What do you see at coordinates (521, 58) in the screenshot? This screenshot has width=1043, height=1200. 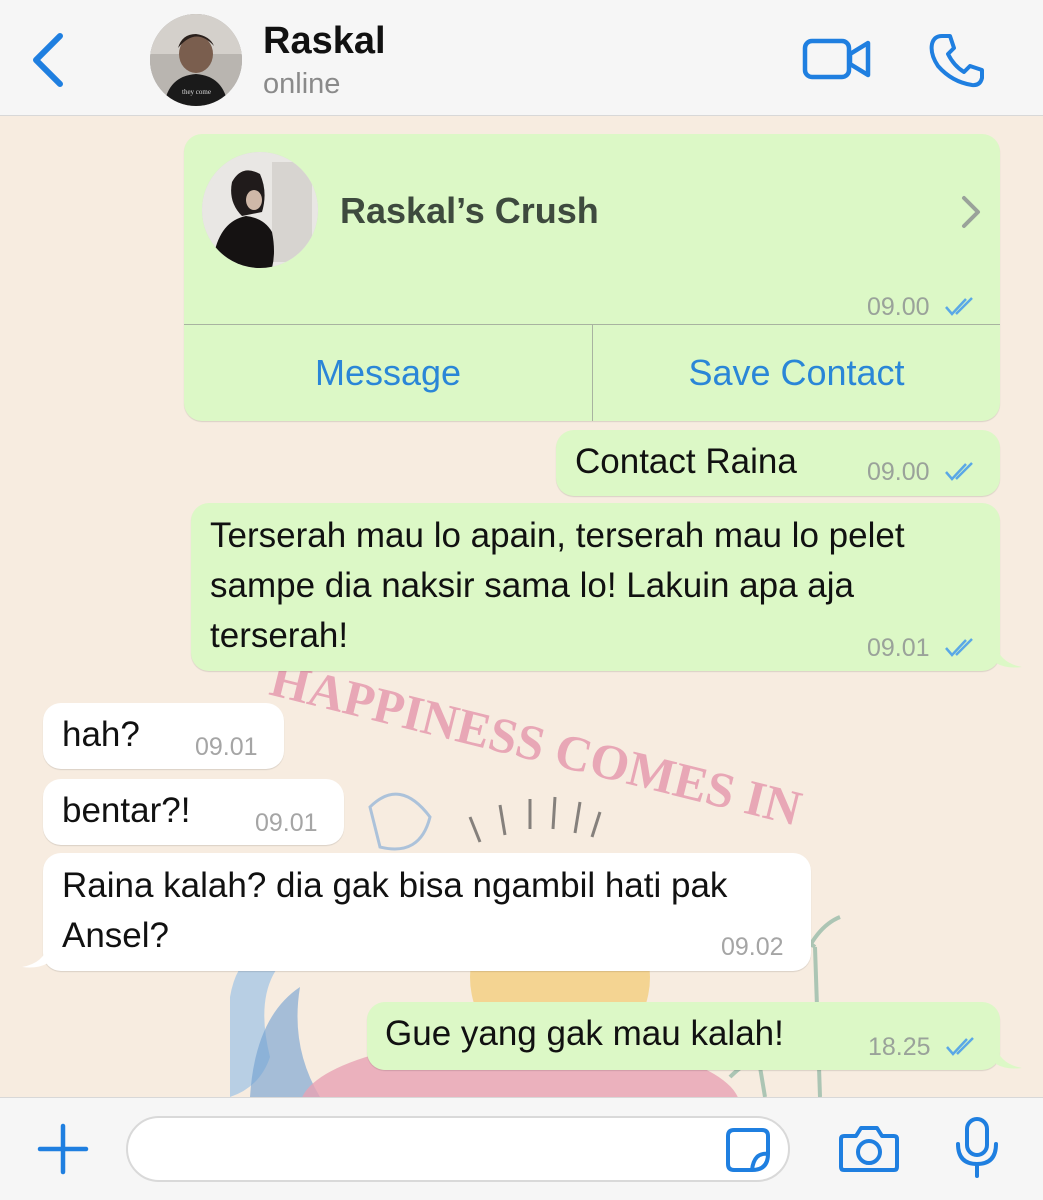 I see `chat-header: they come Raskal online` at bounding box center [521, 58].